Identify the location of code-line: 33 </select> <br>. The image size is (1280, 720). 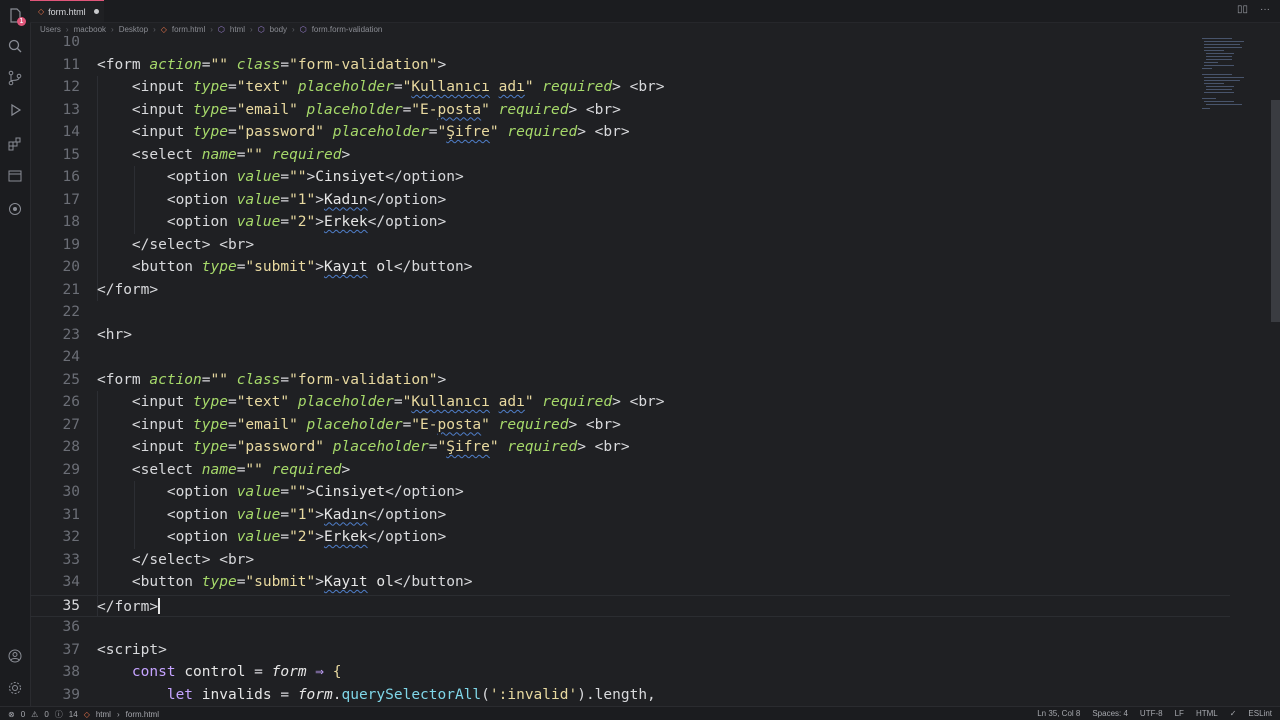
(630, 561).